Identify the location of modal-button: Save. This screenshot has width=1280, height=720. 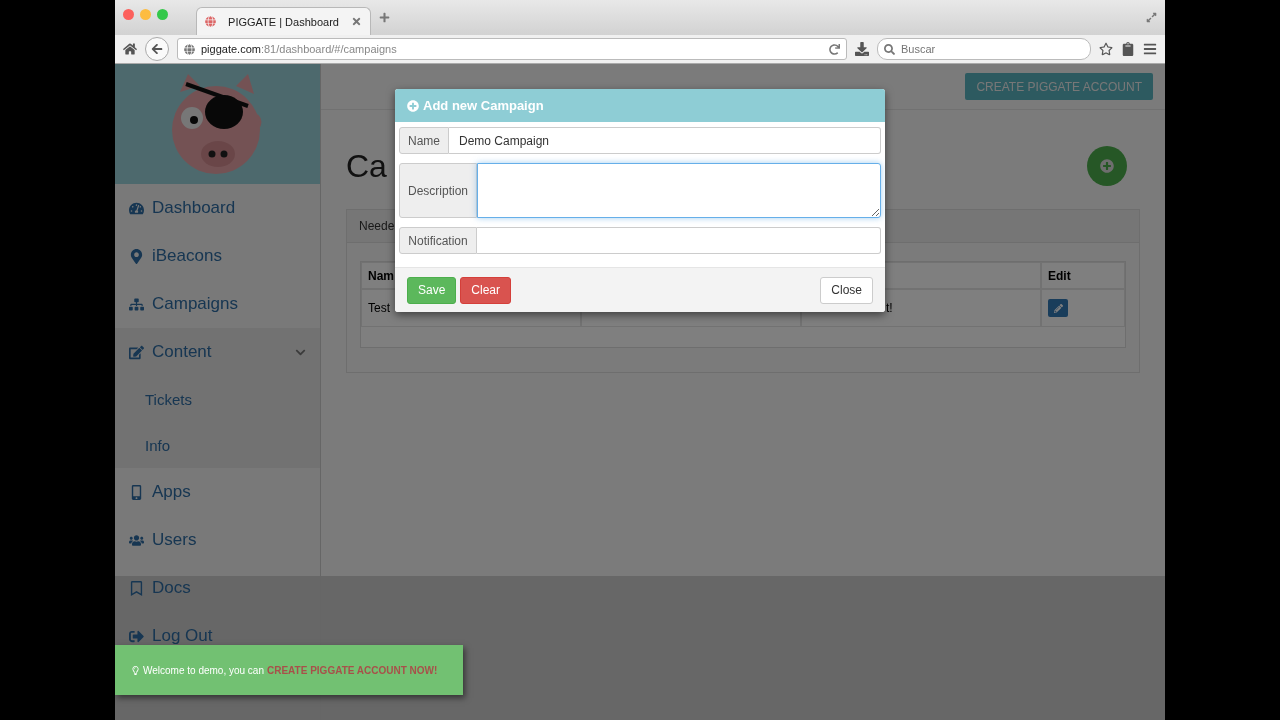
(432, 290).